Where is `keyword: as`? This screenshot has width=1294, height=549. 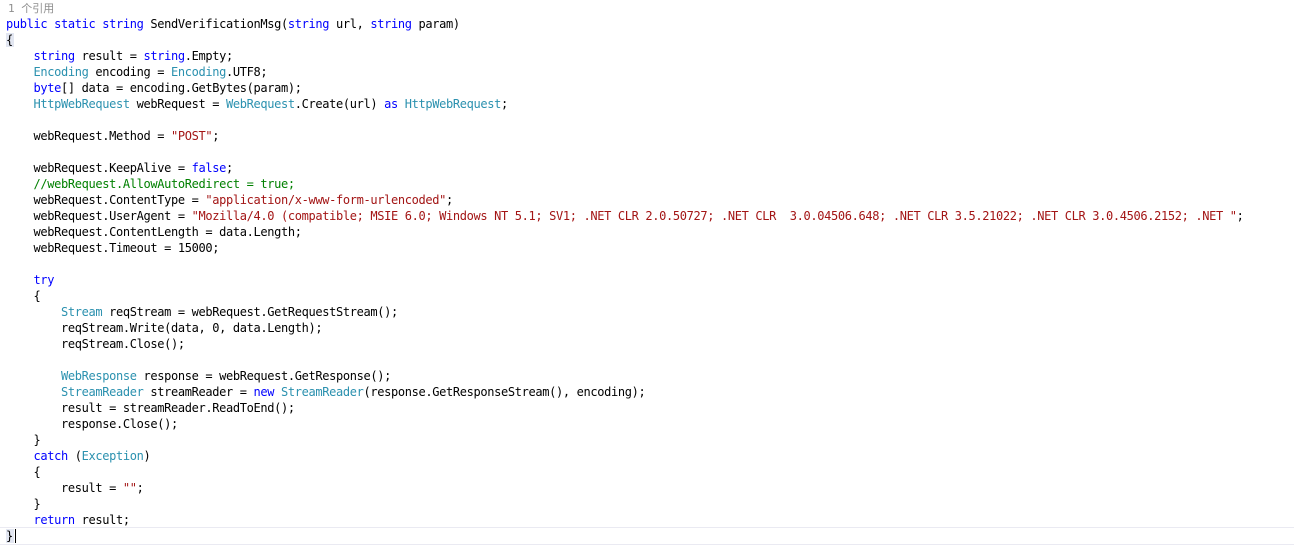 keyword: as is located at coordinates (391, 104).